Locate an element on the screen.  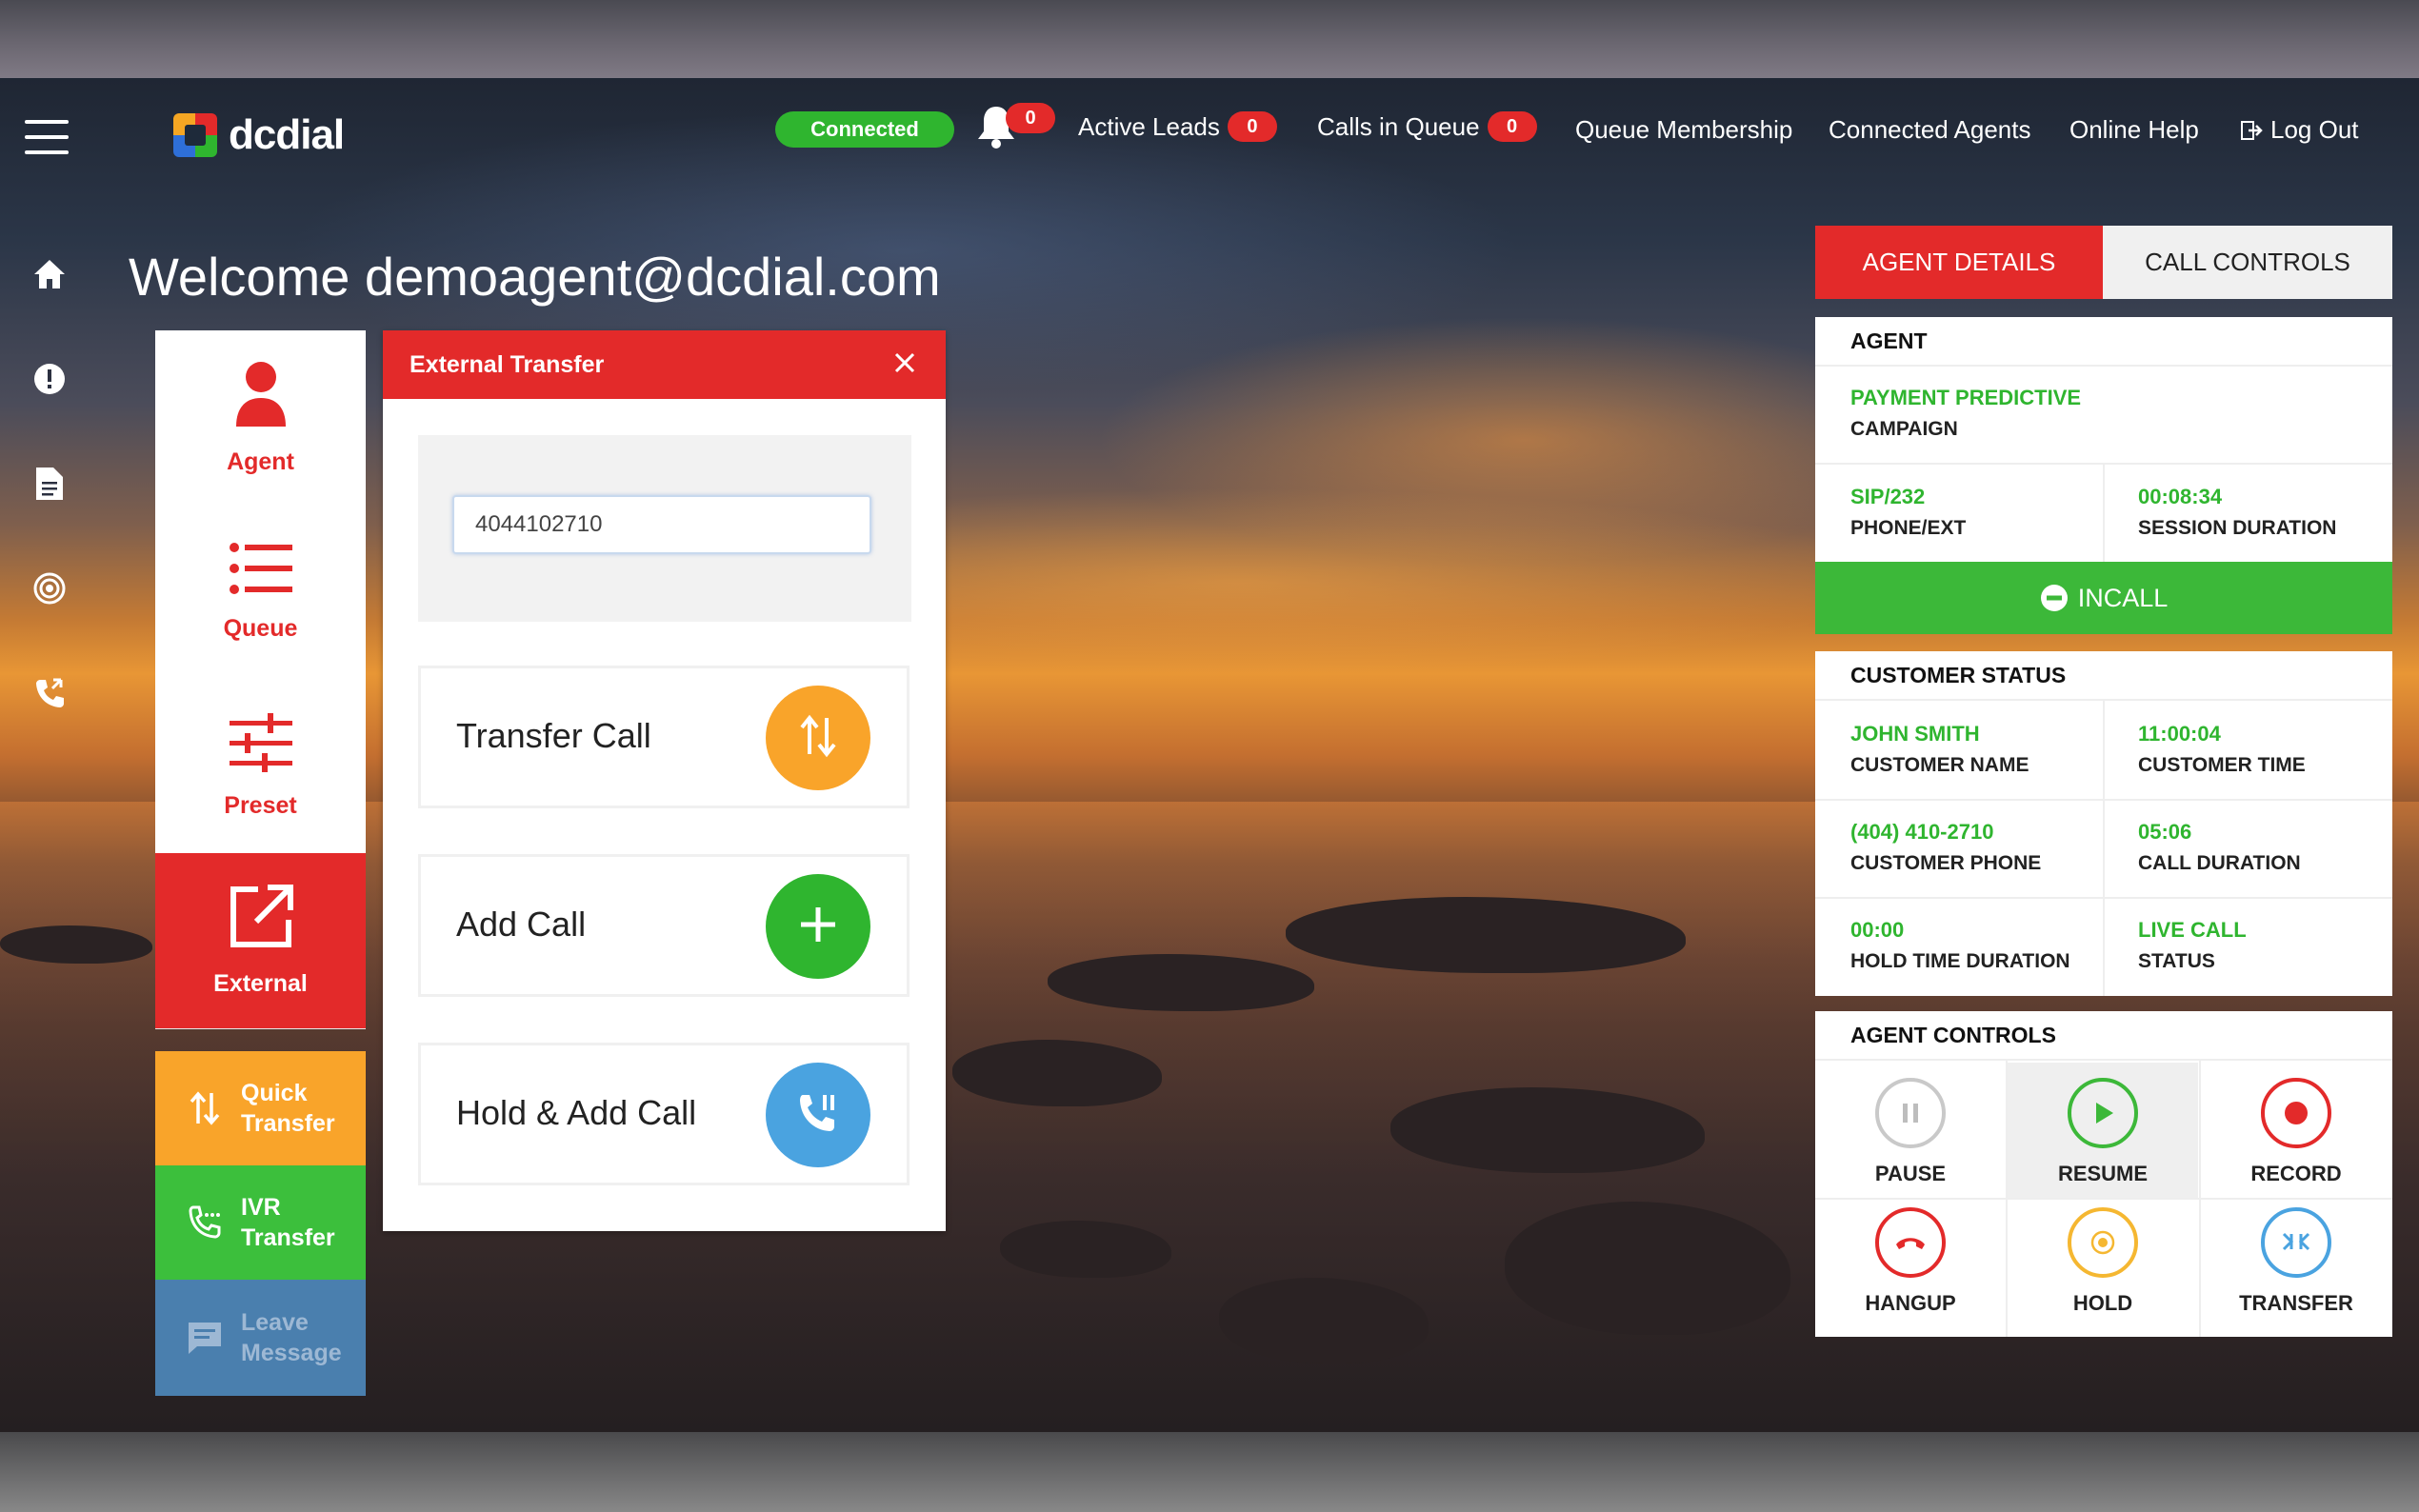
external-transfer-title: External Transfer is located at coordinates (507, 364).